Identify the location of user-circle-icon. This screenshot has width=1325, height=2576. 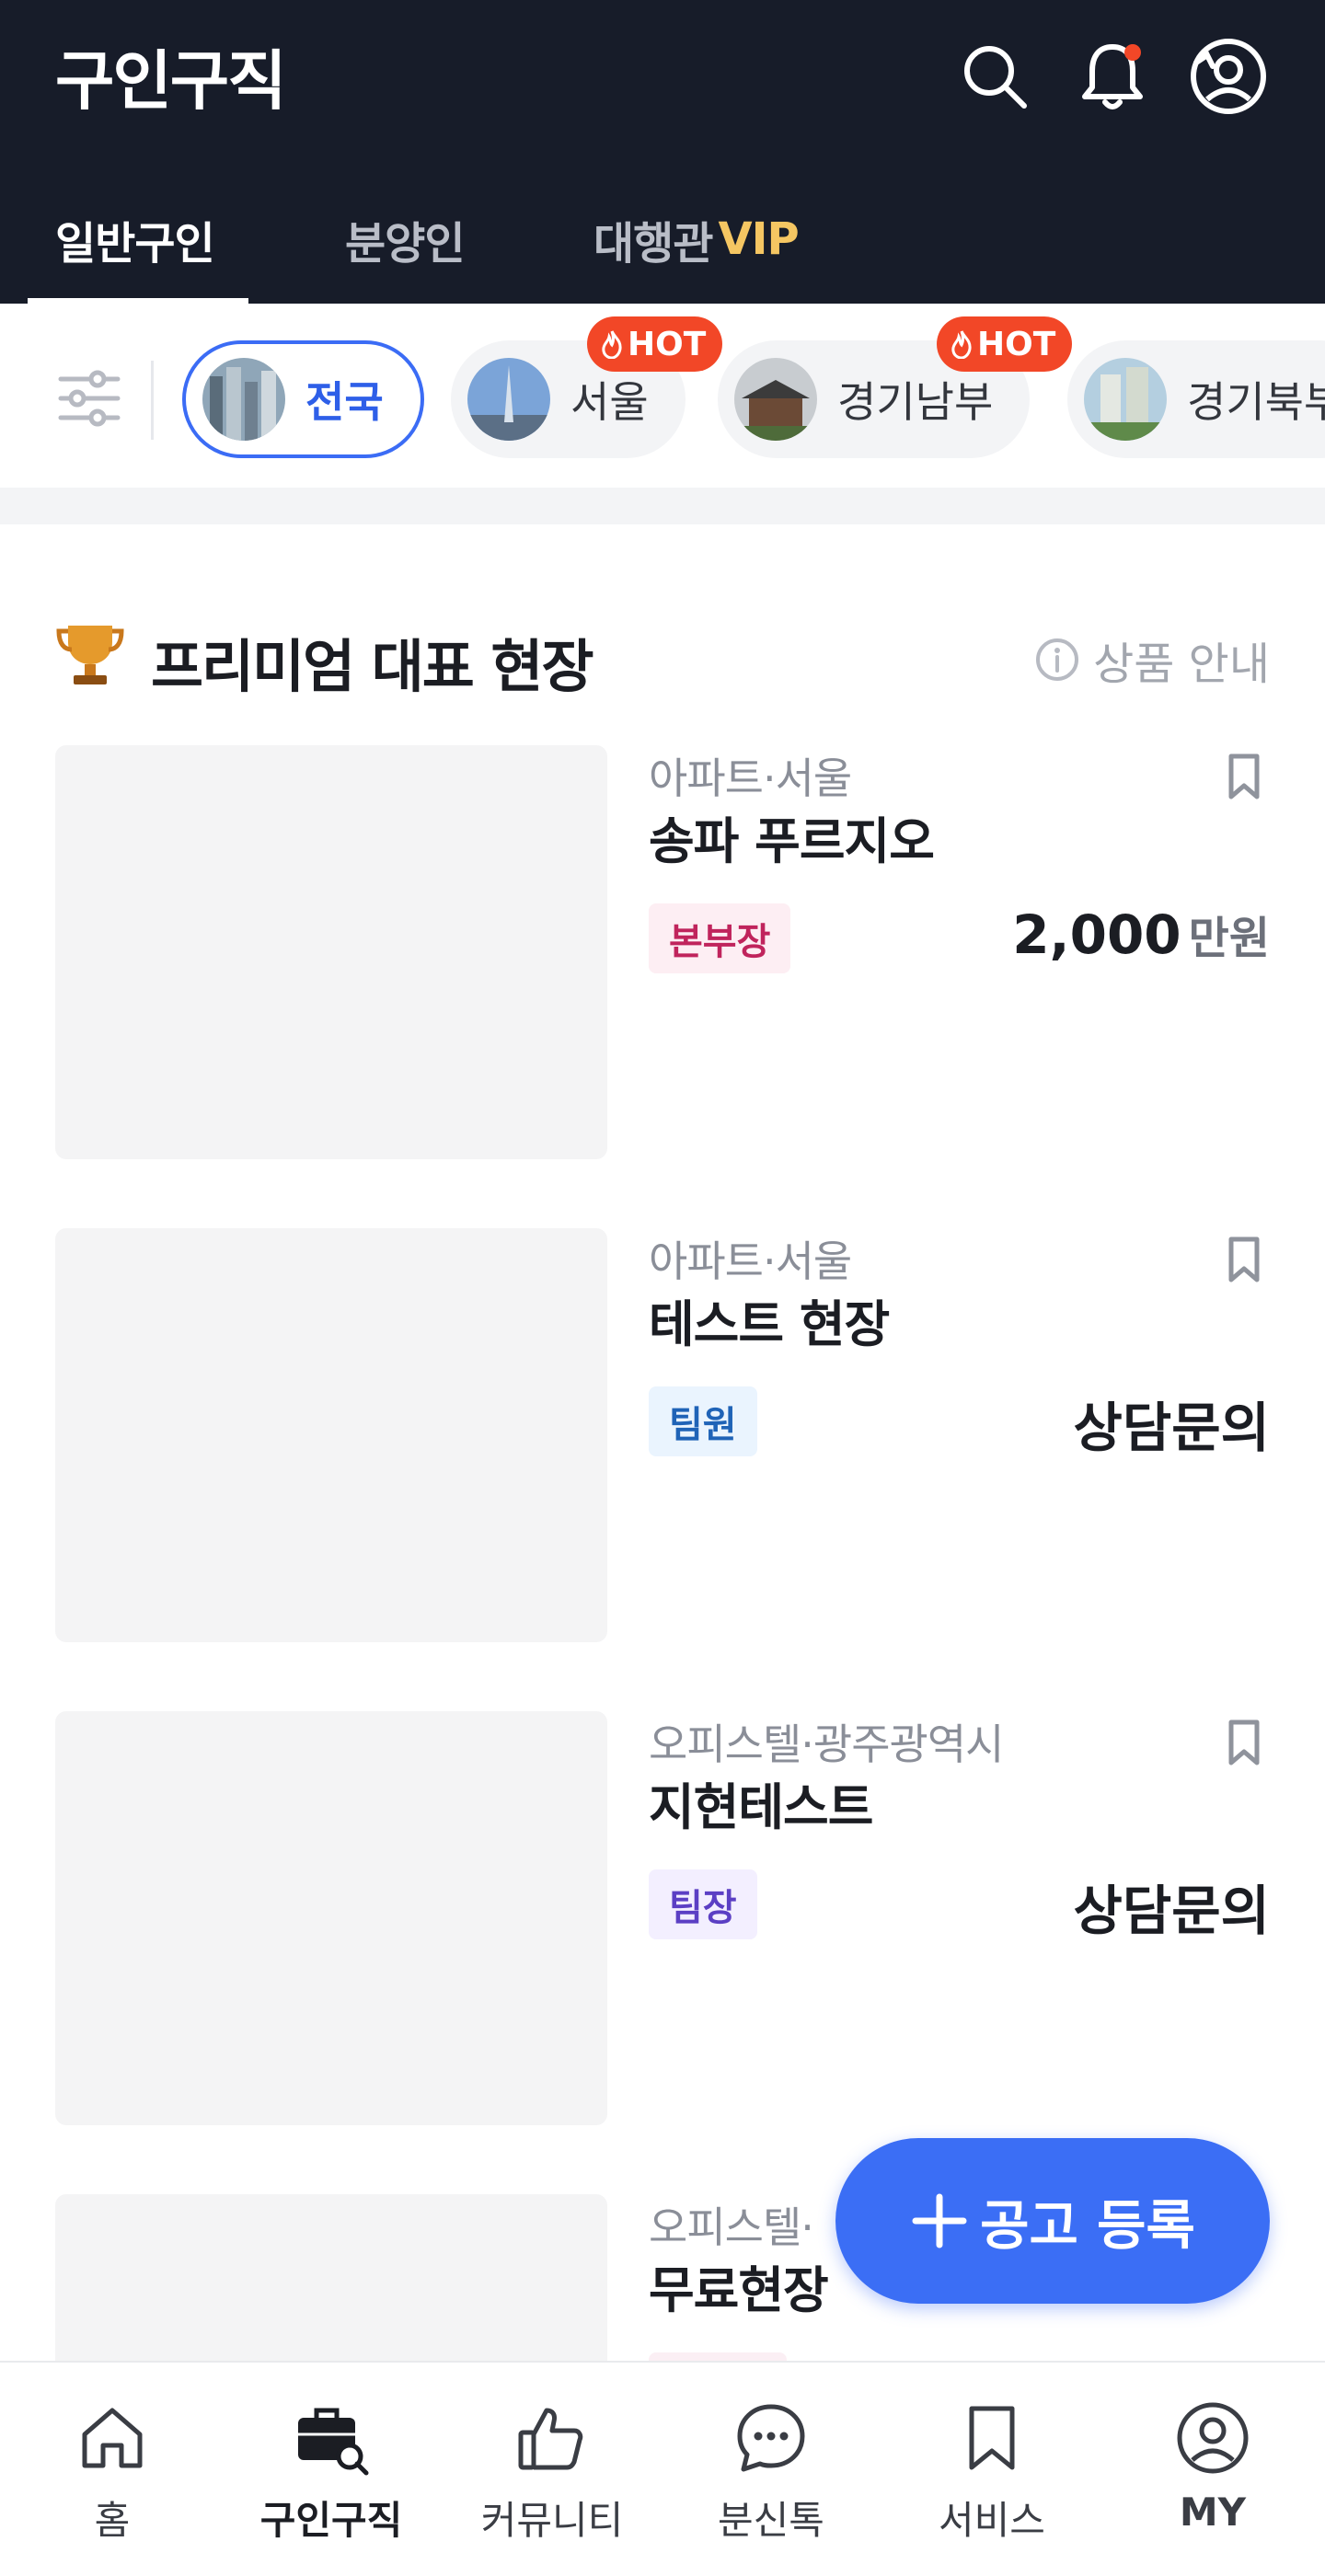
(1212, 2438).